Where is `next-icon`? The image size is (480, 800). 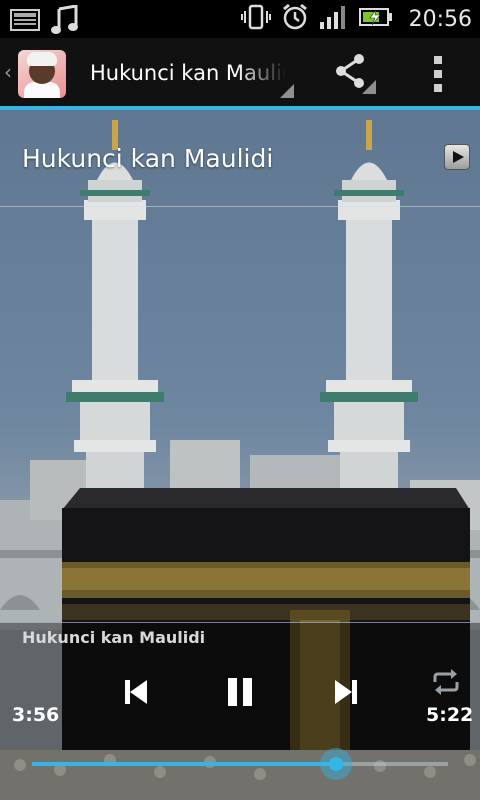
next-icon is located at coordinates (346, 698).